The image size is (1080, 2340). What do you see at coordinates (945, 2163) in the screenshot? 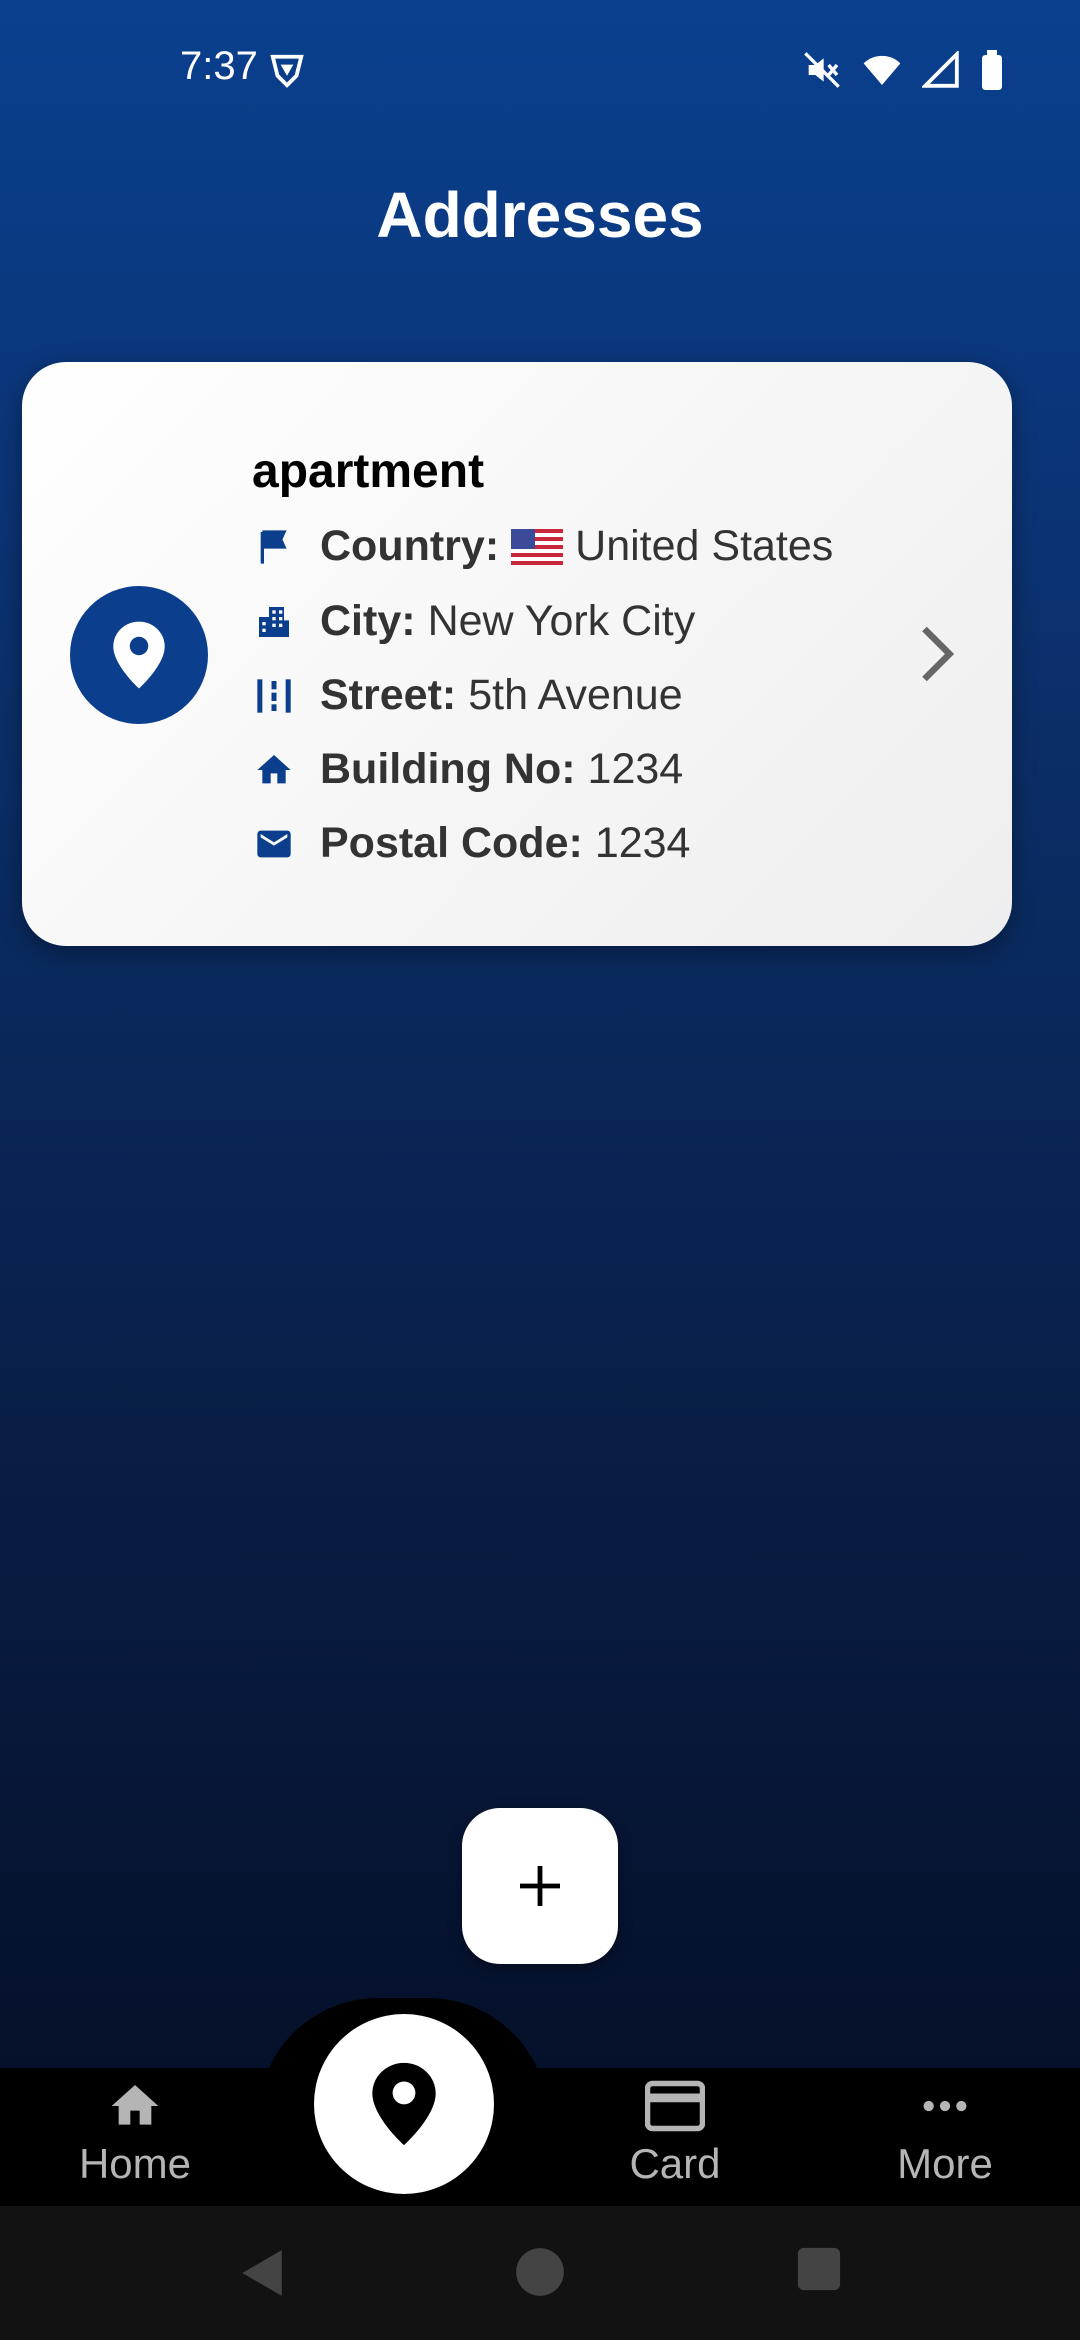
I see `nav-more-label: More` at bounding box center [945, 2163].